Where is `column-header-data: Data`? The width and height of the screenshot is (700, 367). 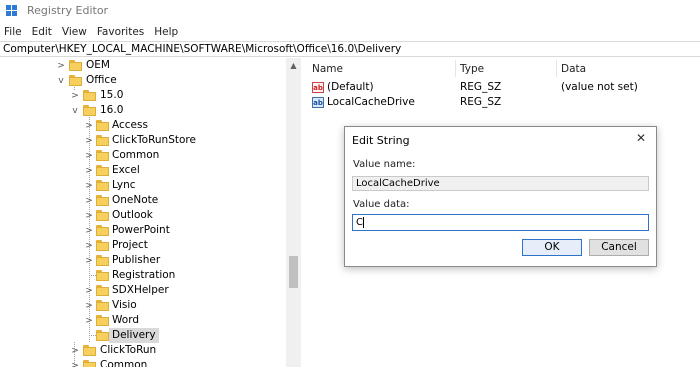
column-header-data: Data is located at coordinates (573, 69).